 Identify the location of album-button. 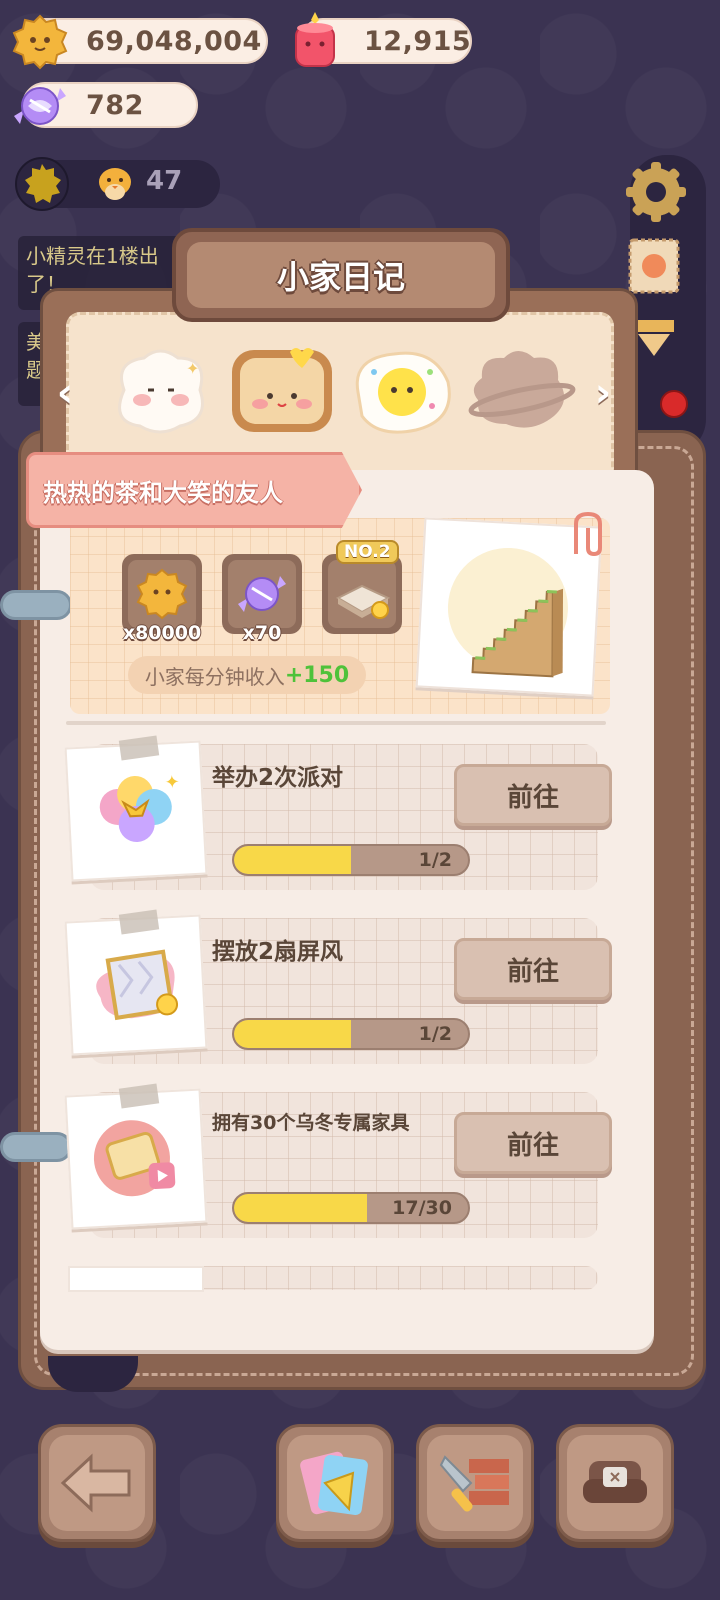
(335, 1483).